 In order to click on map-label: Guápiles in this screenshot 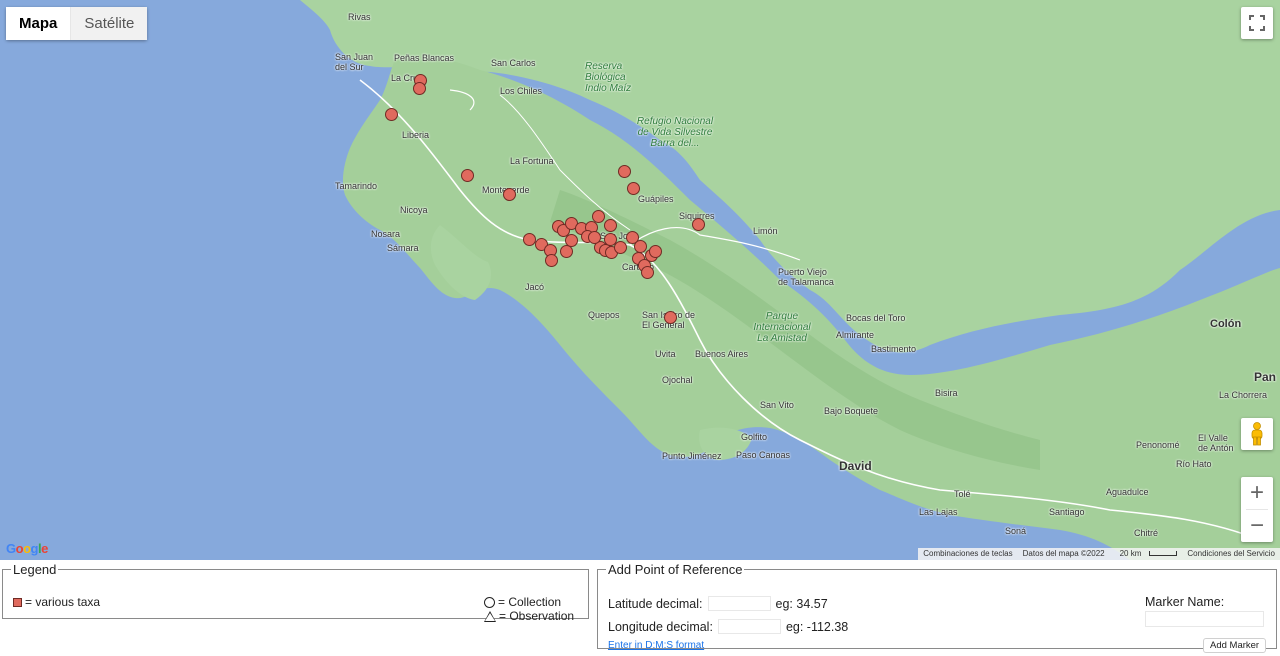, I will do `click(656, 199)`.